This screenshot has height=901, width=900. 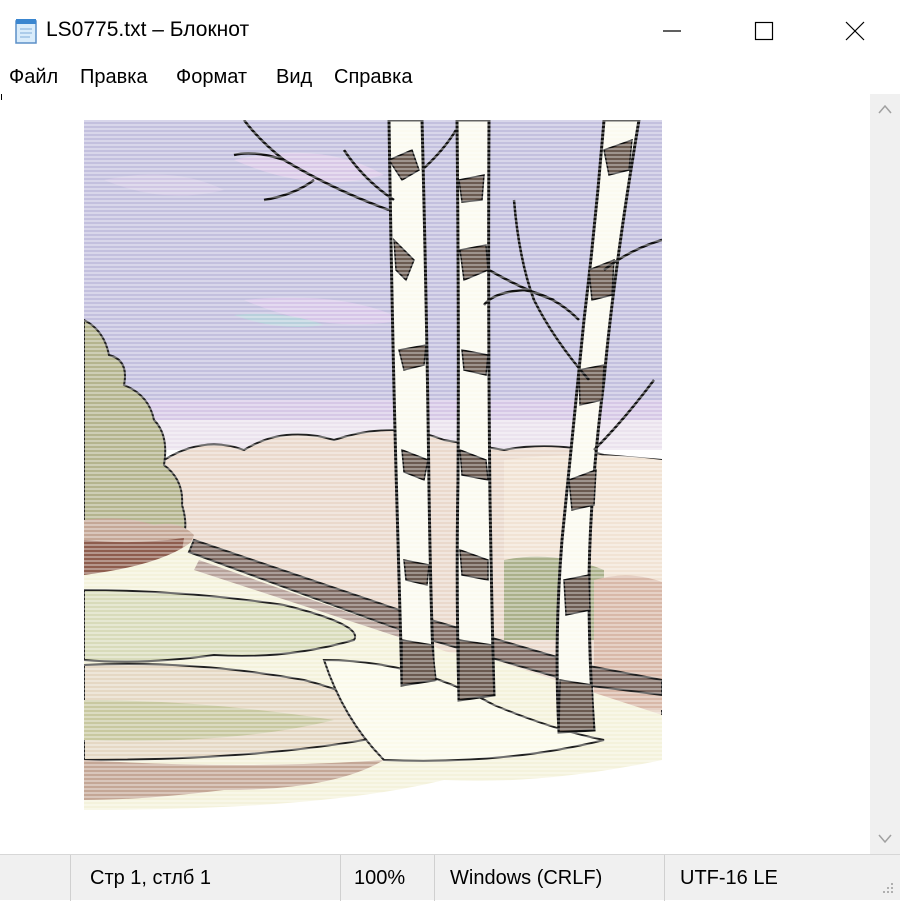 I want to click on menu-bar: Файл Правка Формат Вид Справка, so click(x=450, y=77).